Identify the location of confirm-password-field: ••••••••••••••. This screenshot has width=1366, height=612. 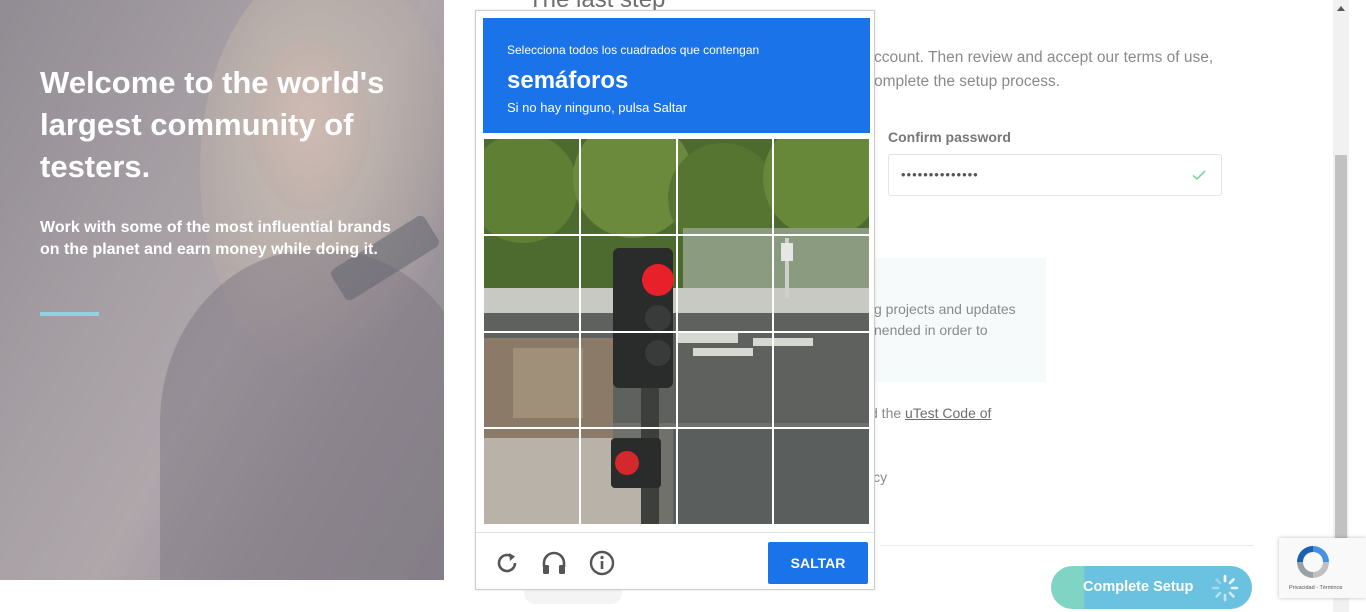
(1055, 175).